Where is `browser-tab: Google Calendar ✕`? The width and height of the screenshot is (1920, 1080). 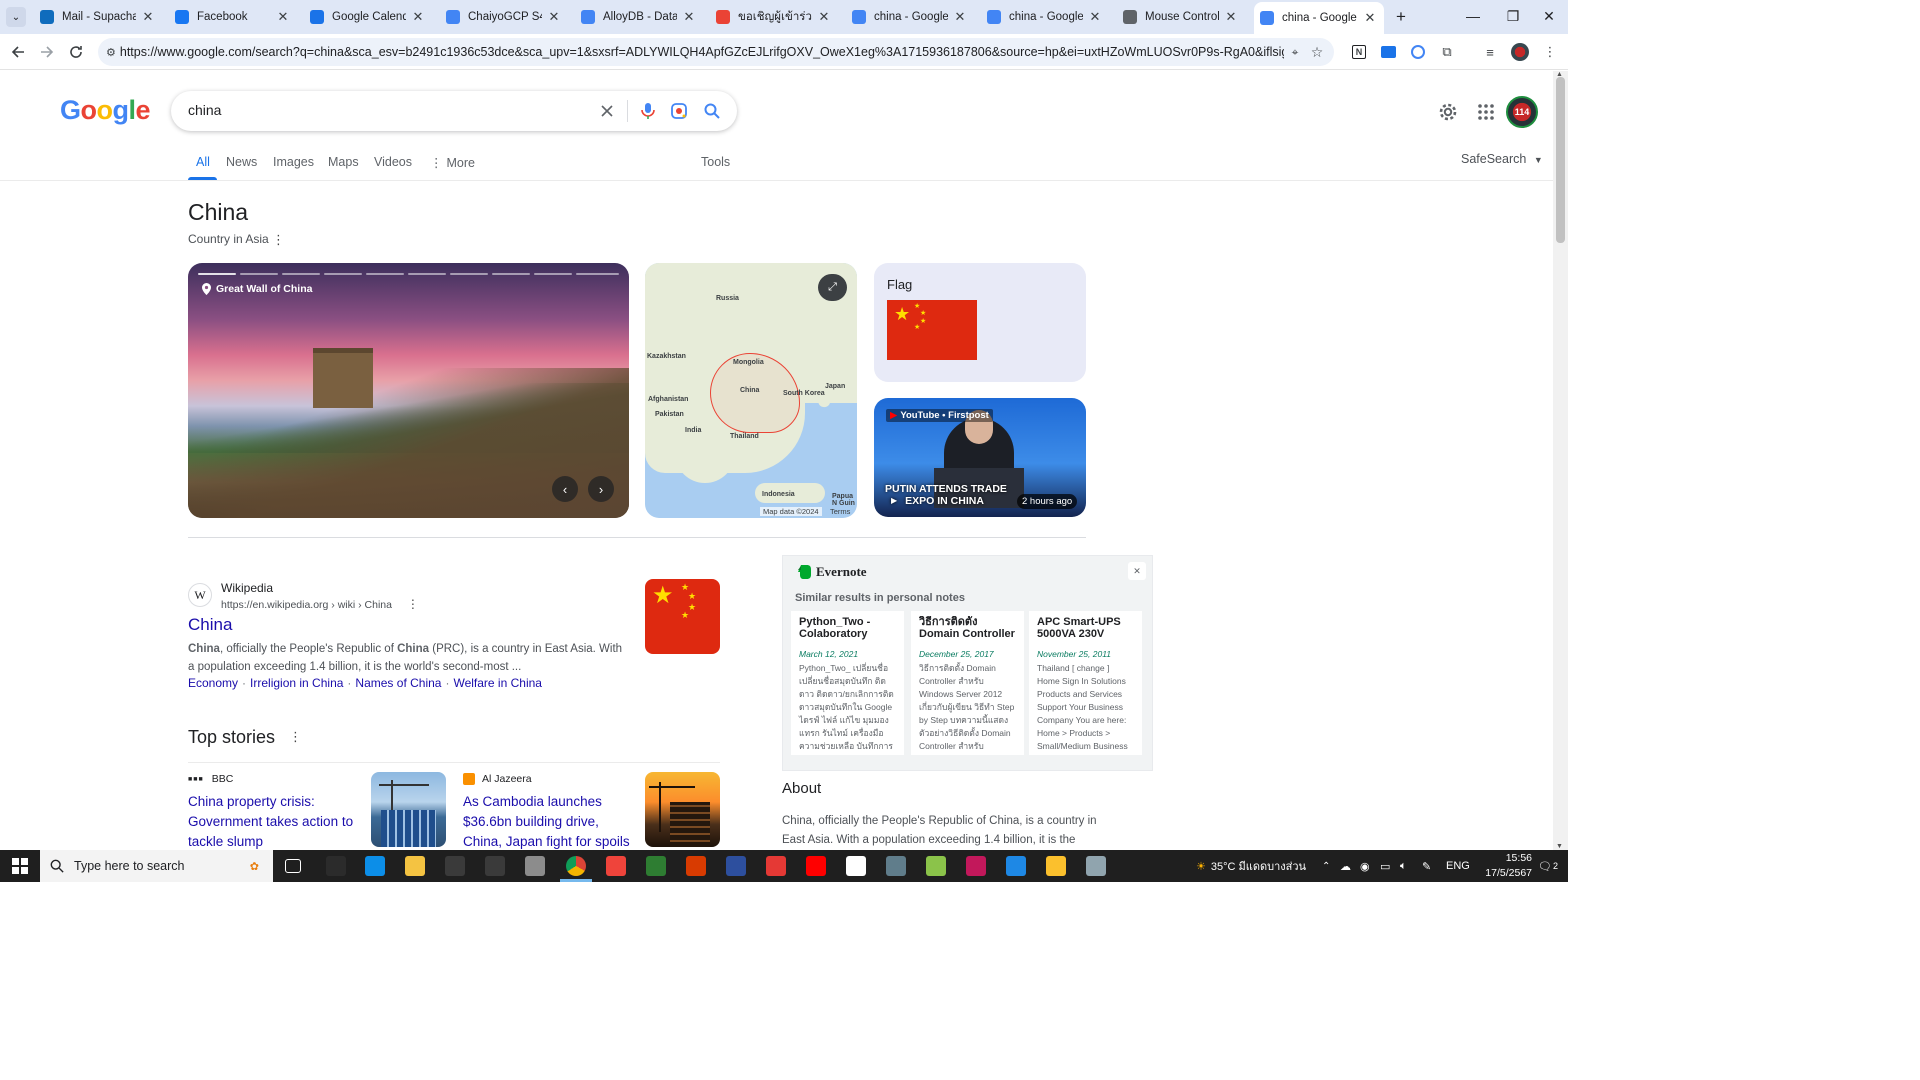
browser-tab: Google Calendar ✕ is located at coordinates (368, 17).